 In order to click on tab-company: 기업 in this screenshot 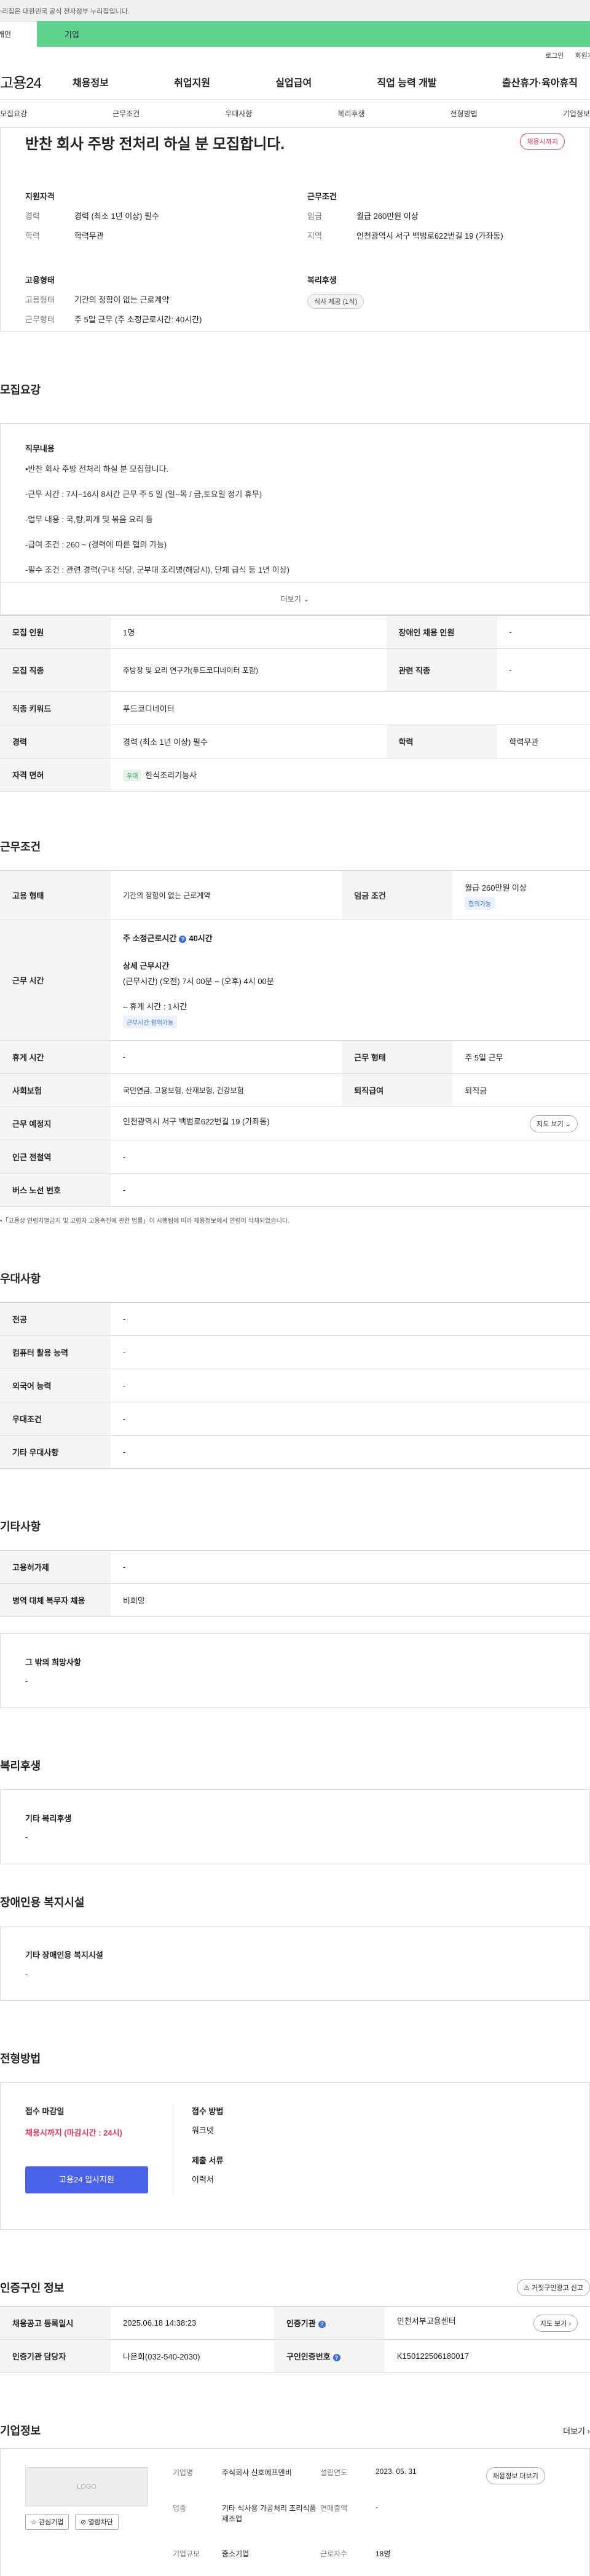, I will do `click(314, 34)`.